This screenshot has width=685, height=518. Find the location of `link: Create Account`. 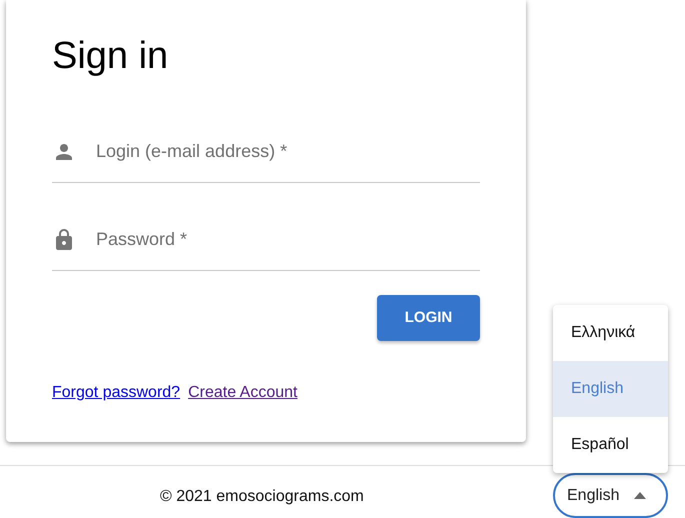

link: Create Account is located at coordinates (243, 392).